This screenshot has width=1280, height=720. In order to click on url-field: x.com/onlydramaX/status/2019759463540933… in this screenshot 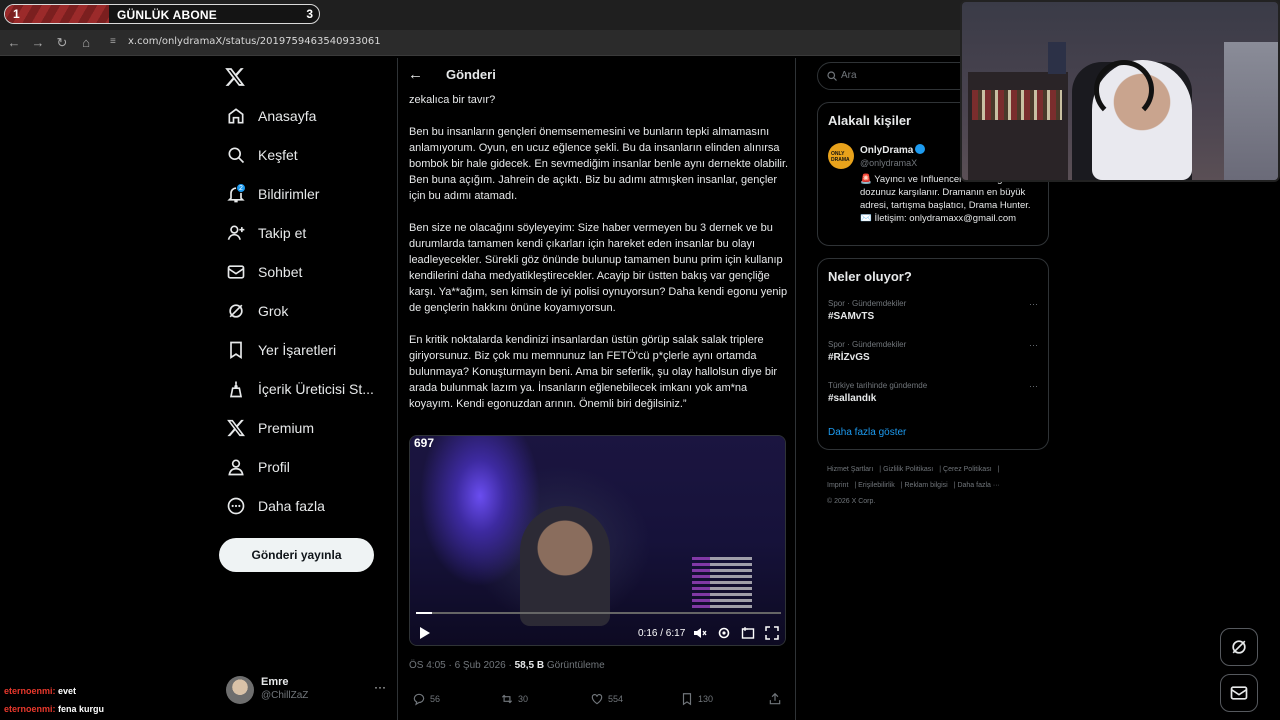, I will do `click(254, 41)`.